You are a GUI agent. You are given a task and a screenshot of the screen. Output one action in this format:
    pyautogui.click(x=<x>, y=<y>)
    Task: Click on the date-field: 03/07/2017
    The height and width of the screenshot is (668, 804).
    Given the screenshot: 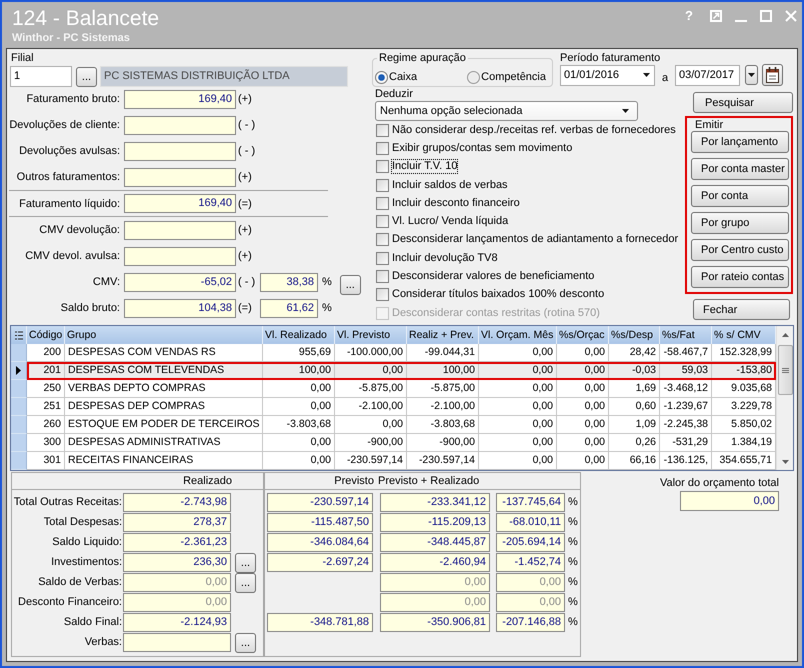 What is the action you would take?
    pyautogui.click(x=707, y=75)
    